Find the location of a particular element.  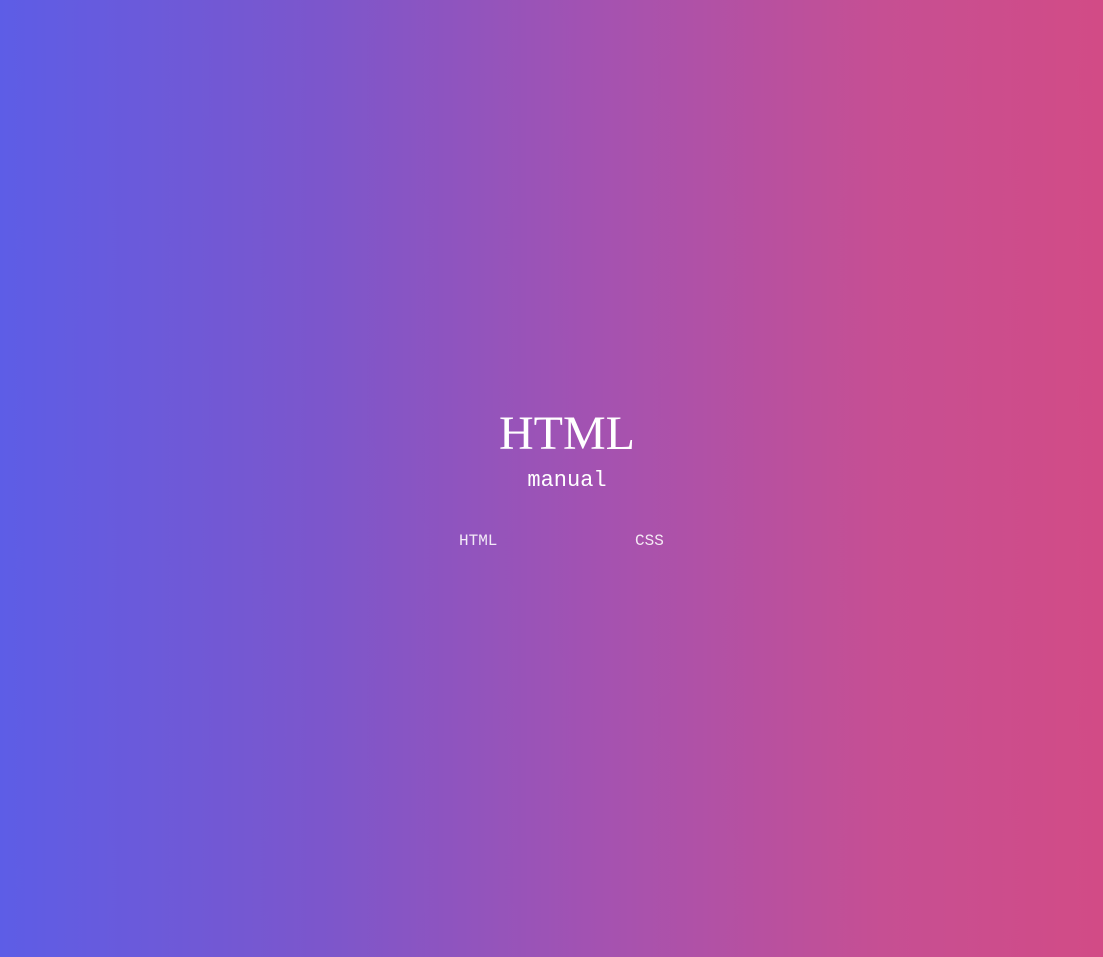

page-subtitle: manual is located at coordinates (567, 480).